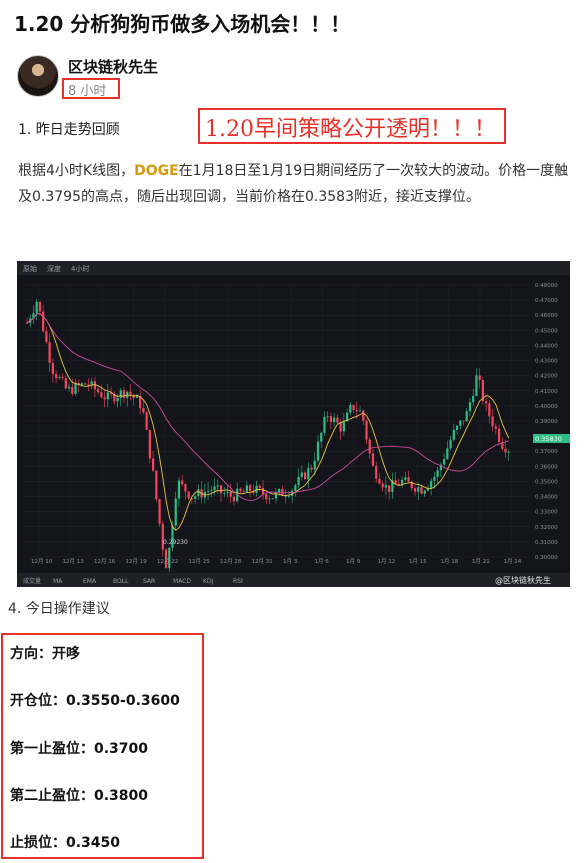  Describe the element at coordinates (546, 558) in the screenshot. I see `price-tick-label: 0.30000` at that location.